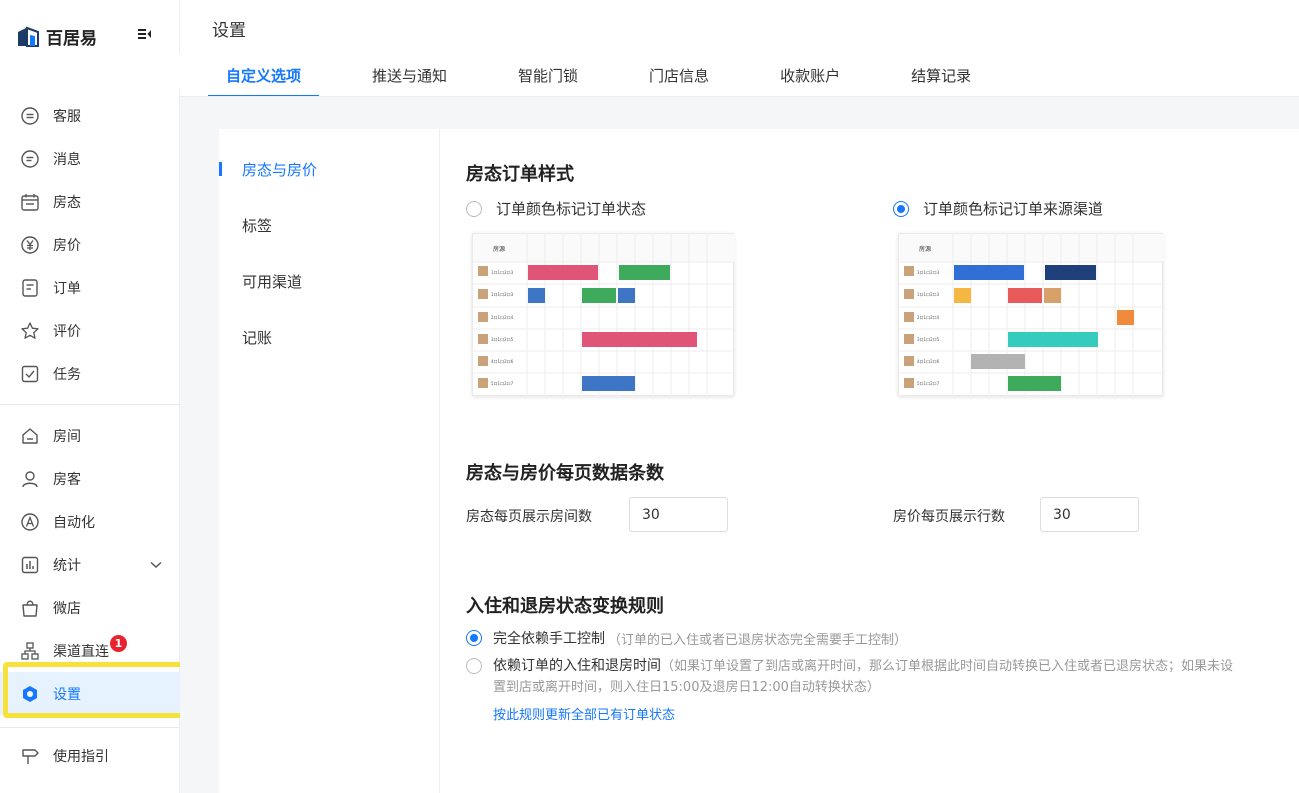 The height and width of the screenshot is (793, 1299). Describe the element at coordinates (90, 373) in the screenshot. I see `nav-item-tasks: 任务` at that location.